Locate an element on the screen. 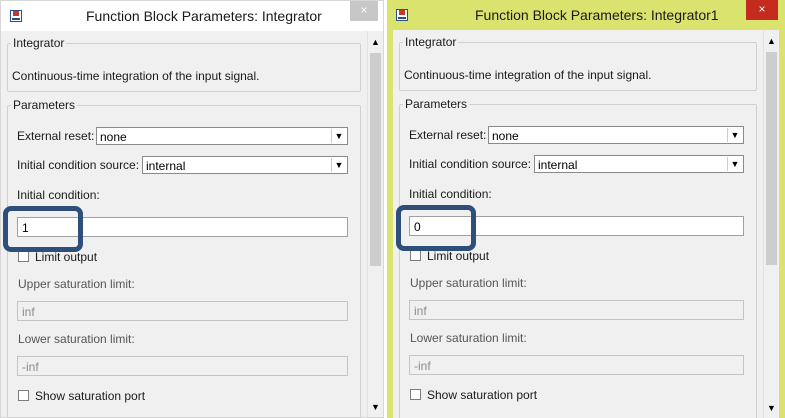 This screenshot has height=418, width=785. title-bar: Function Block Parameters: Integrator1 × is located at coordinates (586, 15).